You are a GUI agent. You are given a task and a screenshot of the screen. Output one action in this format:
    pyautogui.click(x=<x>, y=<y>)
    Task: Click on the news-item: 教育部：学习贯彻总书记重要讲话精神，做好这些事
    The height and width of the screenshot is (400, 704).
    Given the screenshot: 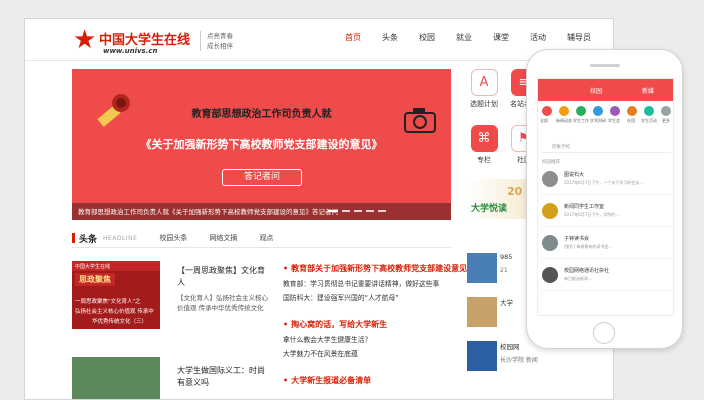 What is the action you would take?
    pyautogui.click(x=375, y=283)
    